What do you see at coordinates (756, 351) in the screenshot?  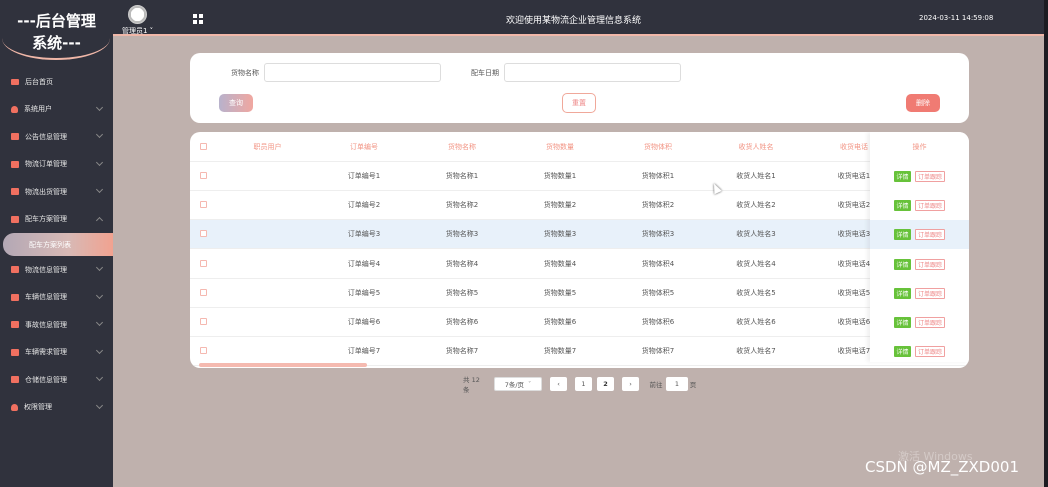 I see `table-cell: 收货人姓名7` at bounding box center [756, 351].